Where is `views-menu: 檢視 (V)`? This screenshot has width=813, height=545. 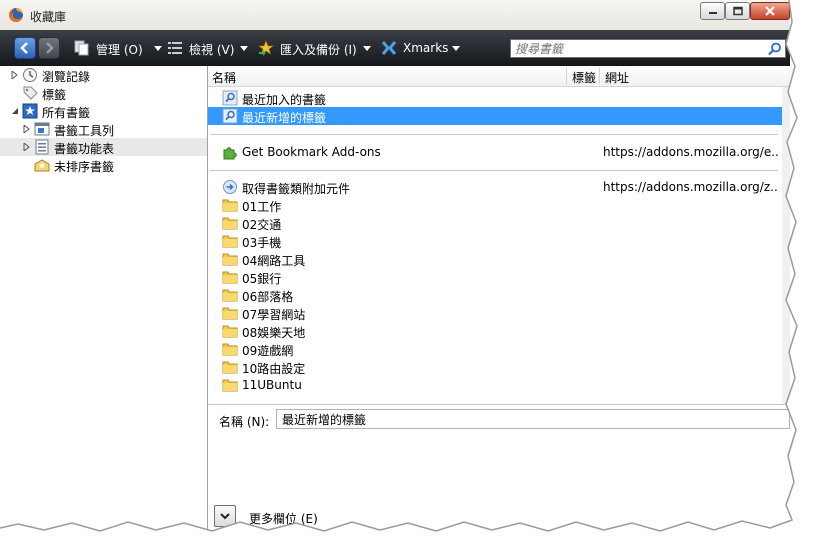
views-menu: 檢視 (V) is located at coordinates (209, 49).